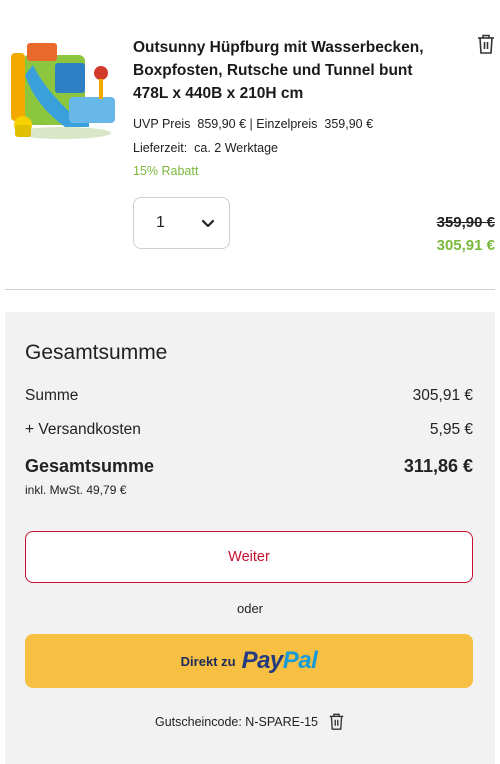 This screenshot has height=764, width=500. Describe the element at coordinates (438, 466) in the screenshot. I see `total-value: 311,86 €` at that location.